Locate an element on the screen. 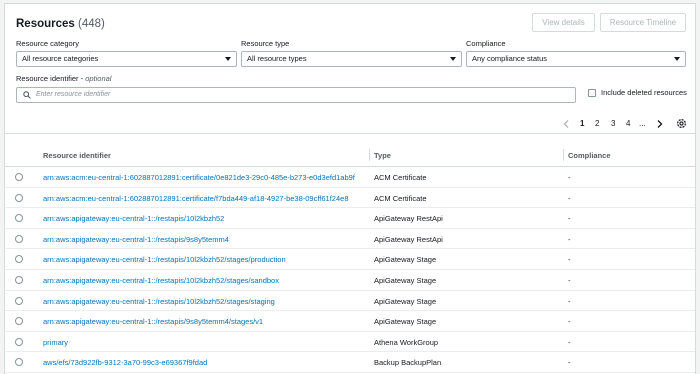  resource-timeline-button: Resource Timeline is located at coordinates (643, 22).